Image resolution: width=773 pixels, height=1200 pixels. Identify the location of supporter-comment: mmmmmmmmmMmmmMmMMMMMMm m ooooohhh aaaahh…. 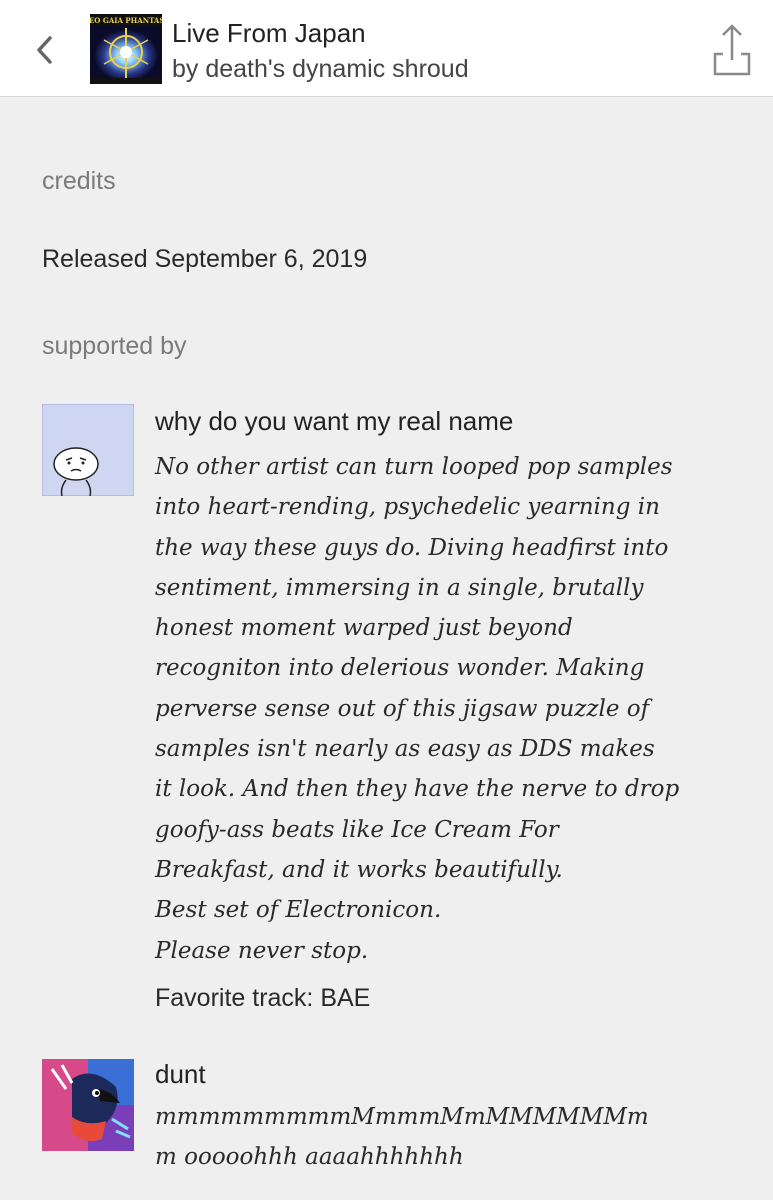
(402, 1137).